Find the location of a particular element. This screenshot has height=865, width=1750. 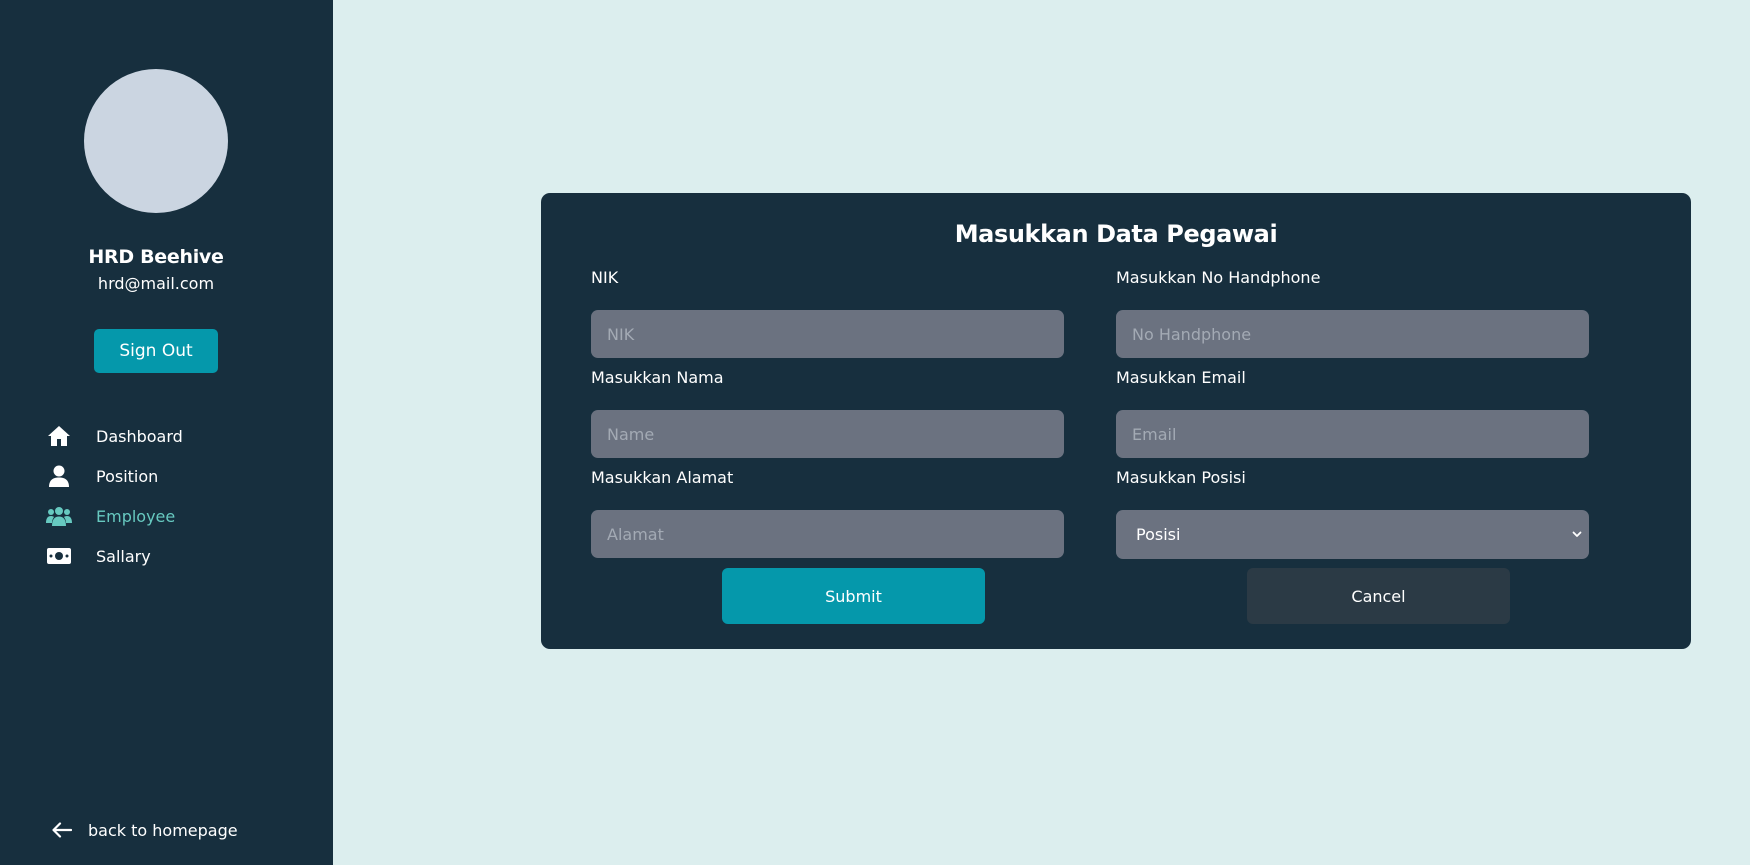

name-label: Masukkan Nama is located at coordinates (657, 377).